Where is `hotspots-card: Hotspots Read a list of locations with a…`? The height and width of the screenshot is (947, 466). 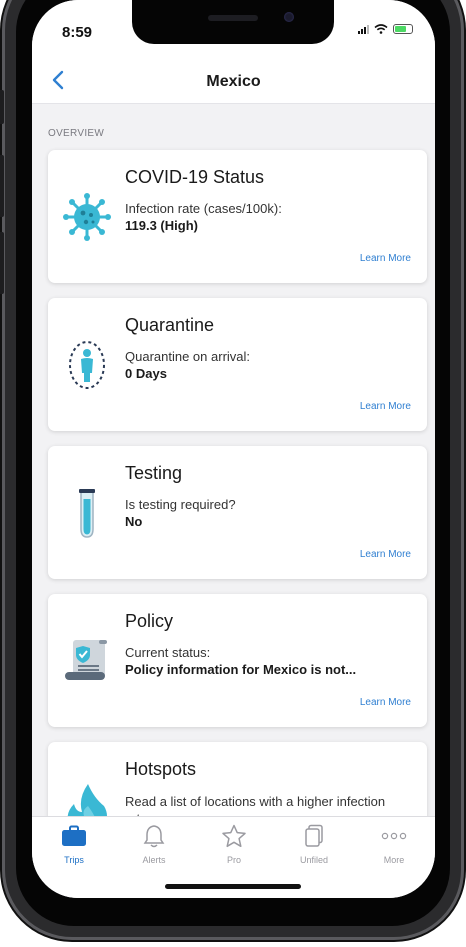
hotspots-card: Hotspots Read a list of locations with a… is located at coordinates (237, 779).